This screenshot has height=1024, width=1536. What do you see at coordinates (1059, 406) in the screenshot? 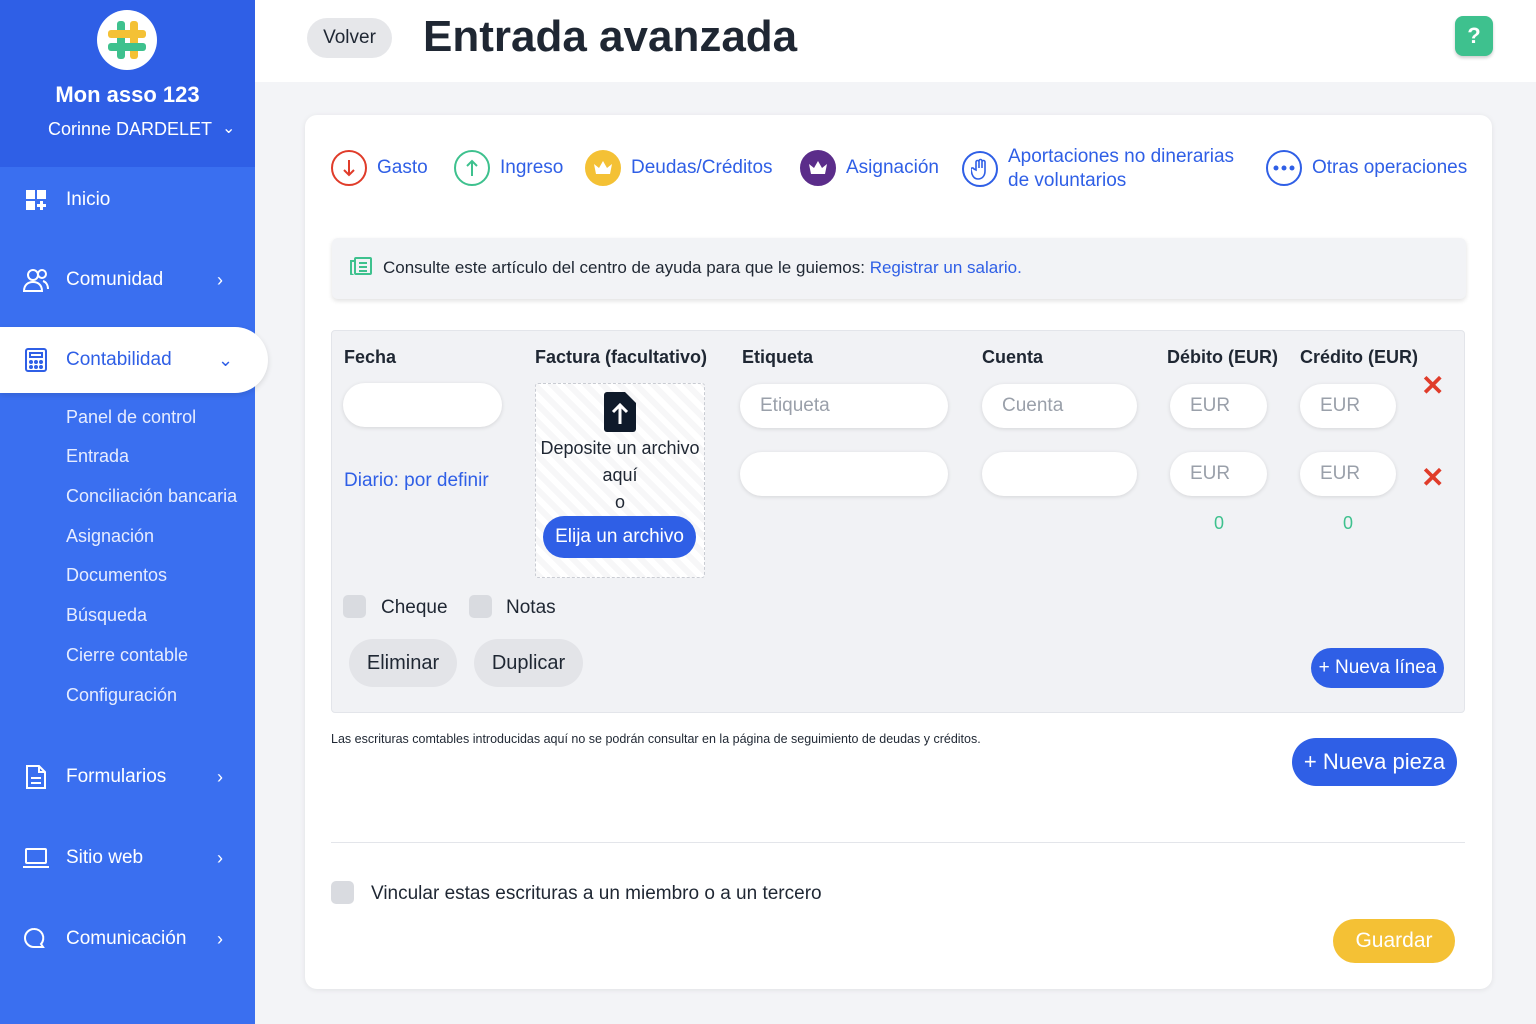
I see `account-input-1: Cuenta` at bounding box center [1059, 406].